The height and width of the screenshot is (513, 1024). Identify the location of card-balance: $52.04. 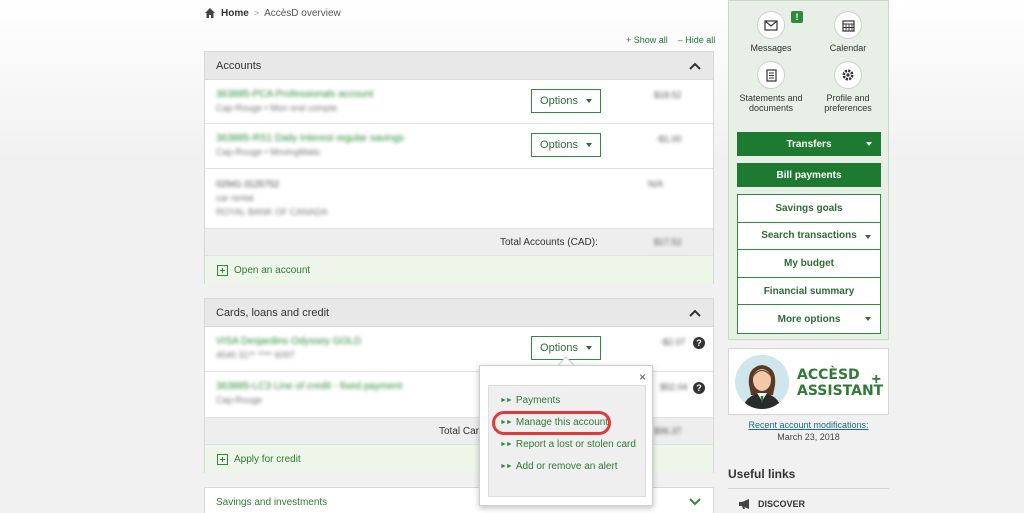
(674, 387).